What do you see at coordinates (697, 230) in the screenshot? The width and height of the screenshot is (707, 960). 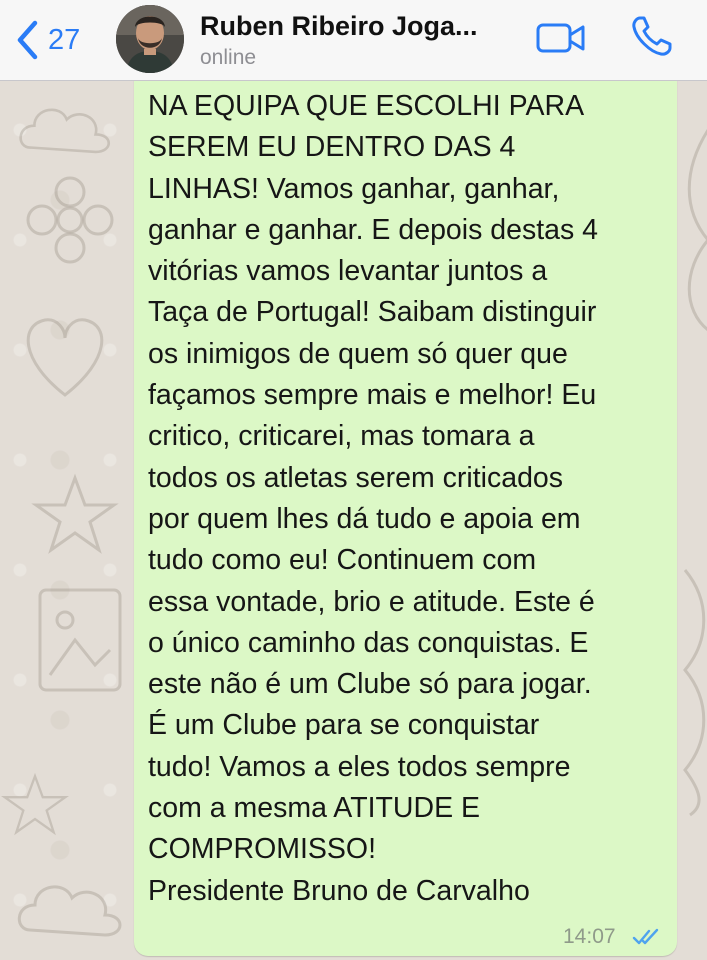 I see `wallpaper-doodle-leaf-icon` at bounding box center [697, 230].